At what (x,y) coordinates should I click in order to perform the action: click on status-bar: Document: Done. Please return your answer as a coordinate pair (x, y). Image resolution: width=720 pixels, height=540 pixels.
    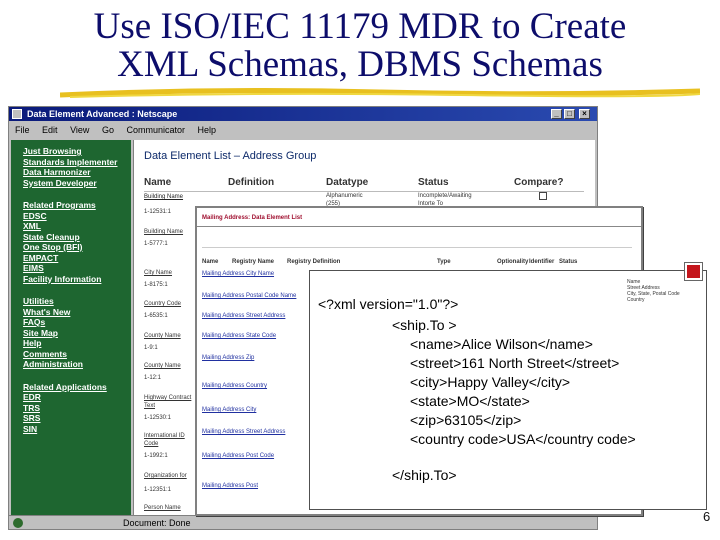
    Looking at the image, I should click on (303, 522).